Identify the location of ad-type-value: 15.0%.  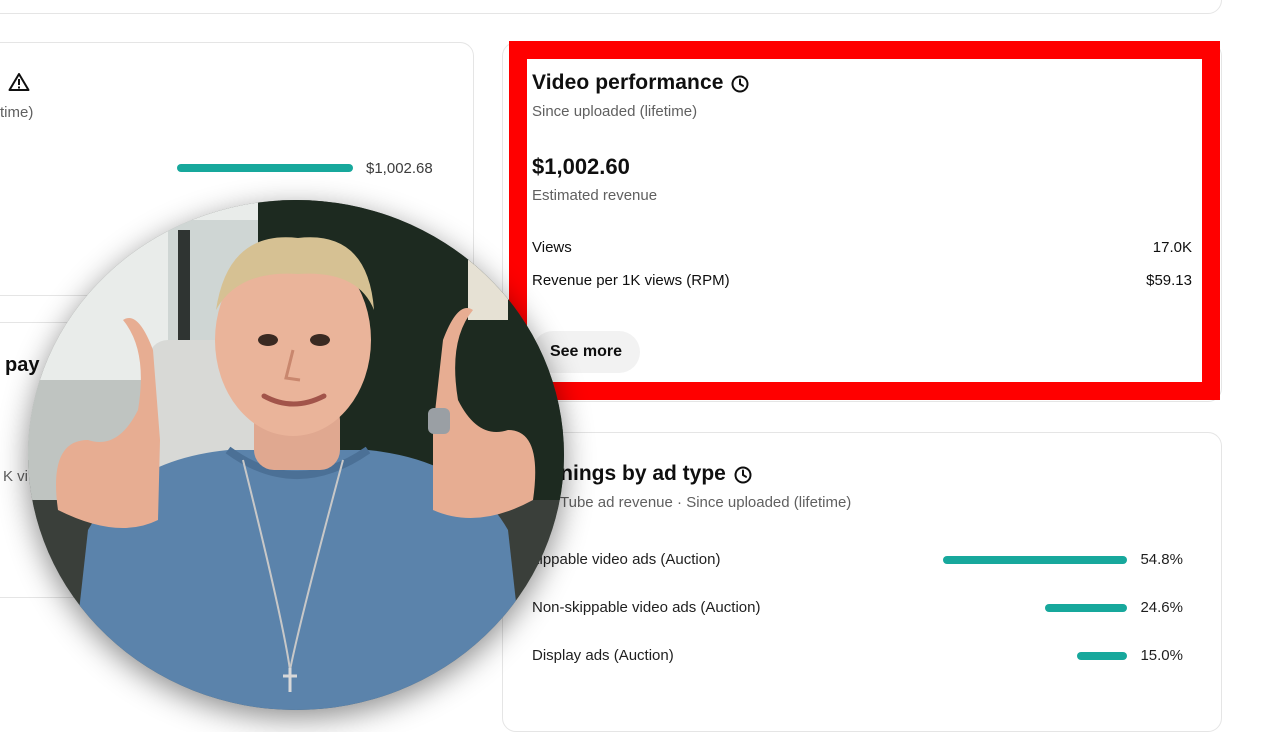
(1161, 655).